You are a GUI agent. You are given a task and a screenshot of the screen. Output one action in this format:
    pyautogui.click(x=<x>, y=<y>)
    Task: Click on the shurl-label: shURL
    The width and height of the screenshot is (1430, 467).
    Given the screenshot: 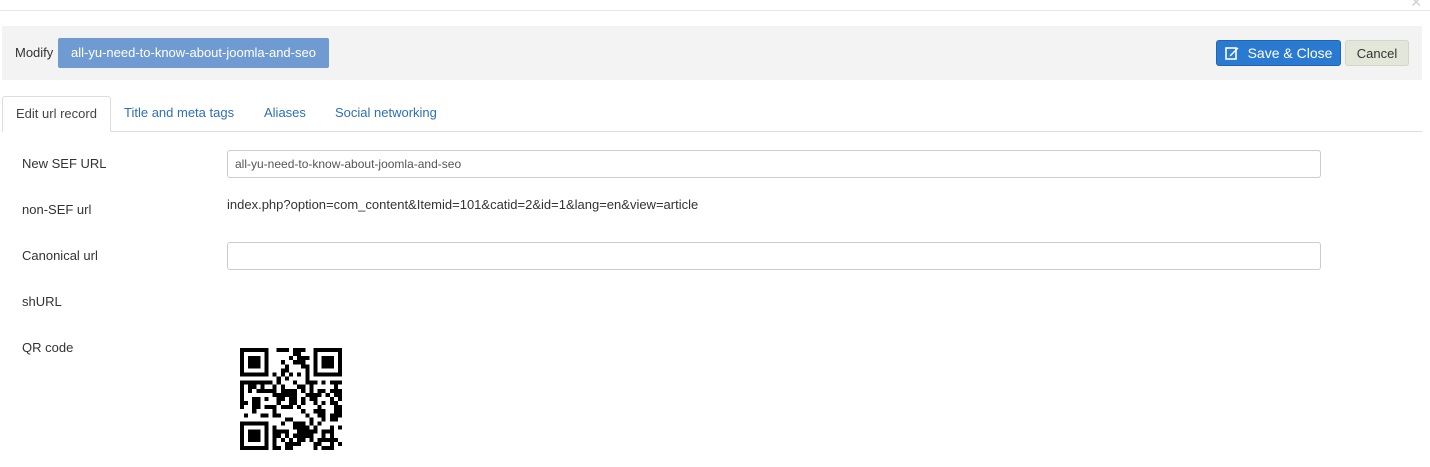 What is the action you would take?
    pyautogui.click(x=42, y=301)
    